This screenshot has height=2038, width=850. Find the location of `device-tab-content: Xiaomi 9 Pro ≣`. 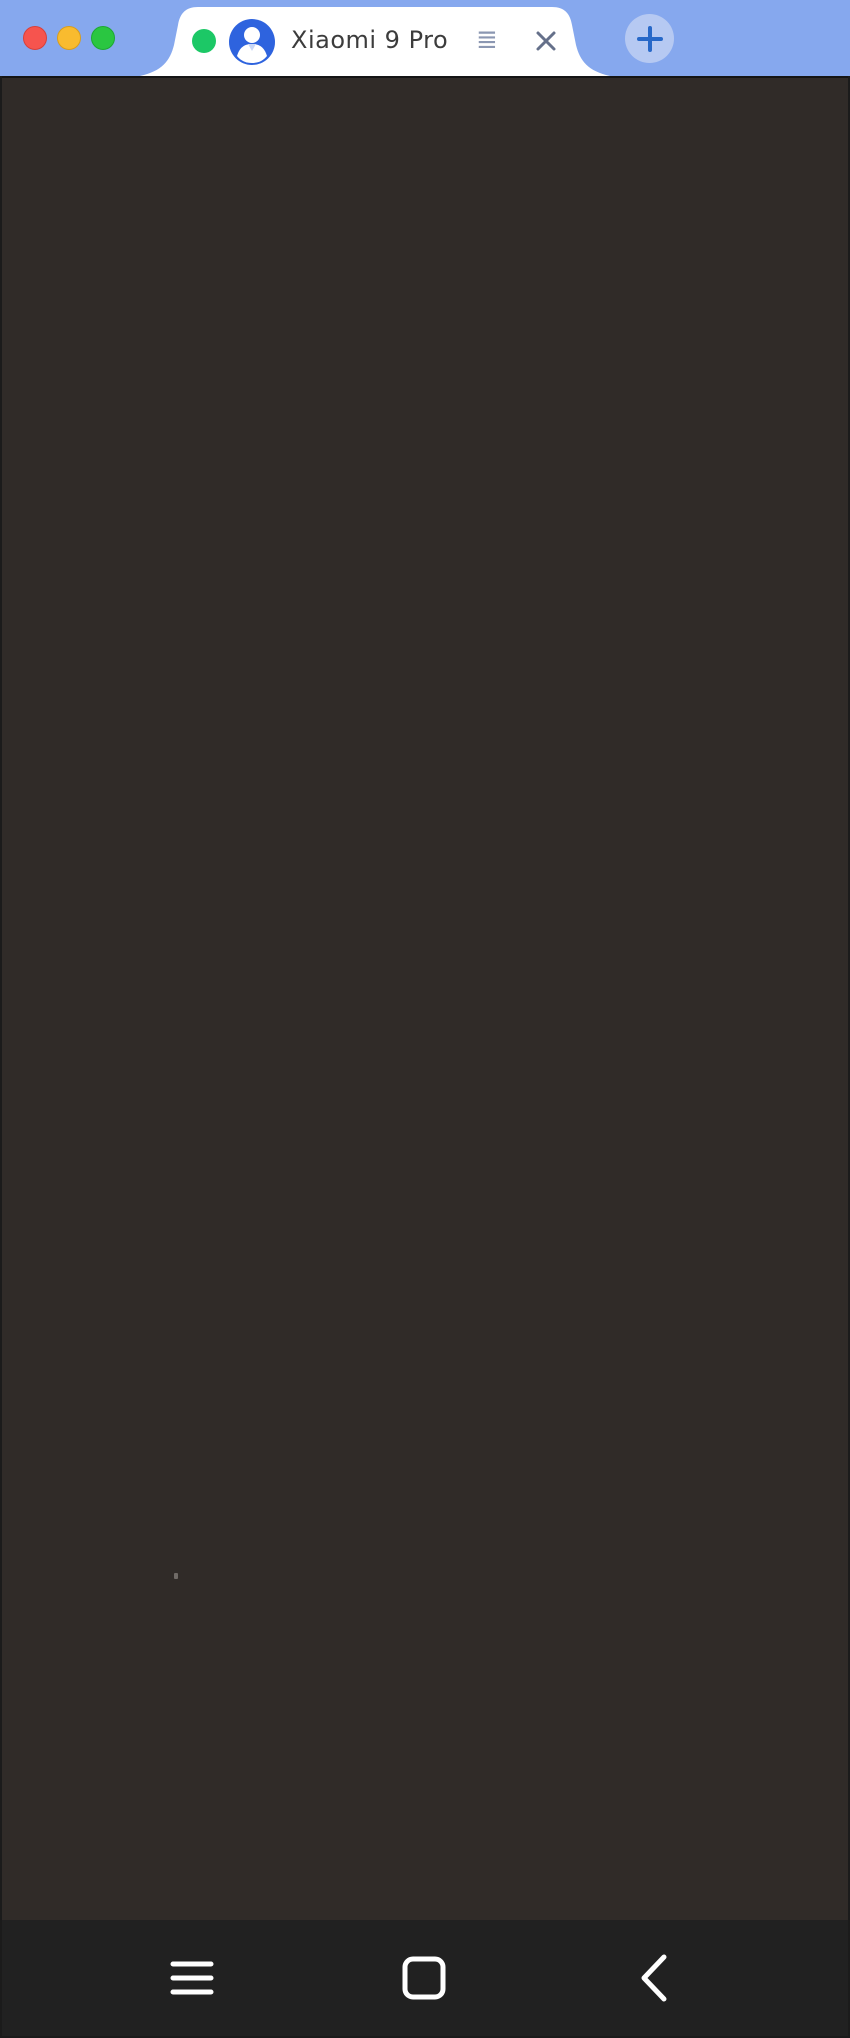

device-tab-content: Xiaomi 9 Pro ≣ is located at coordinates (376, 41).